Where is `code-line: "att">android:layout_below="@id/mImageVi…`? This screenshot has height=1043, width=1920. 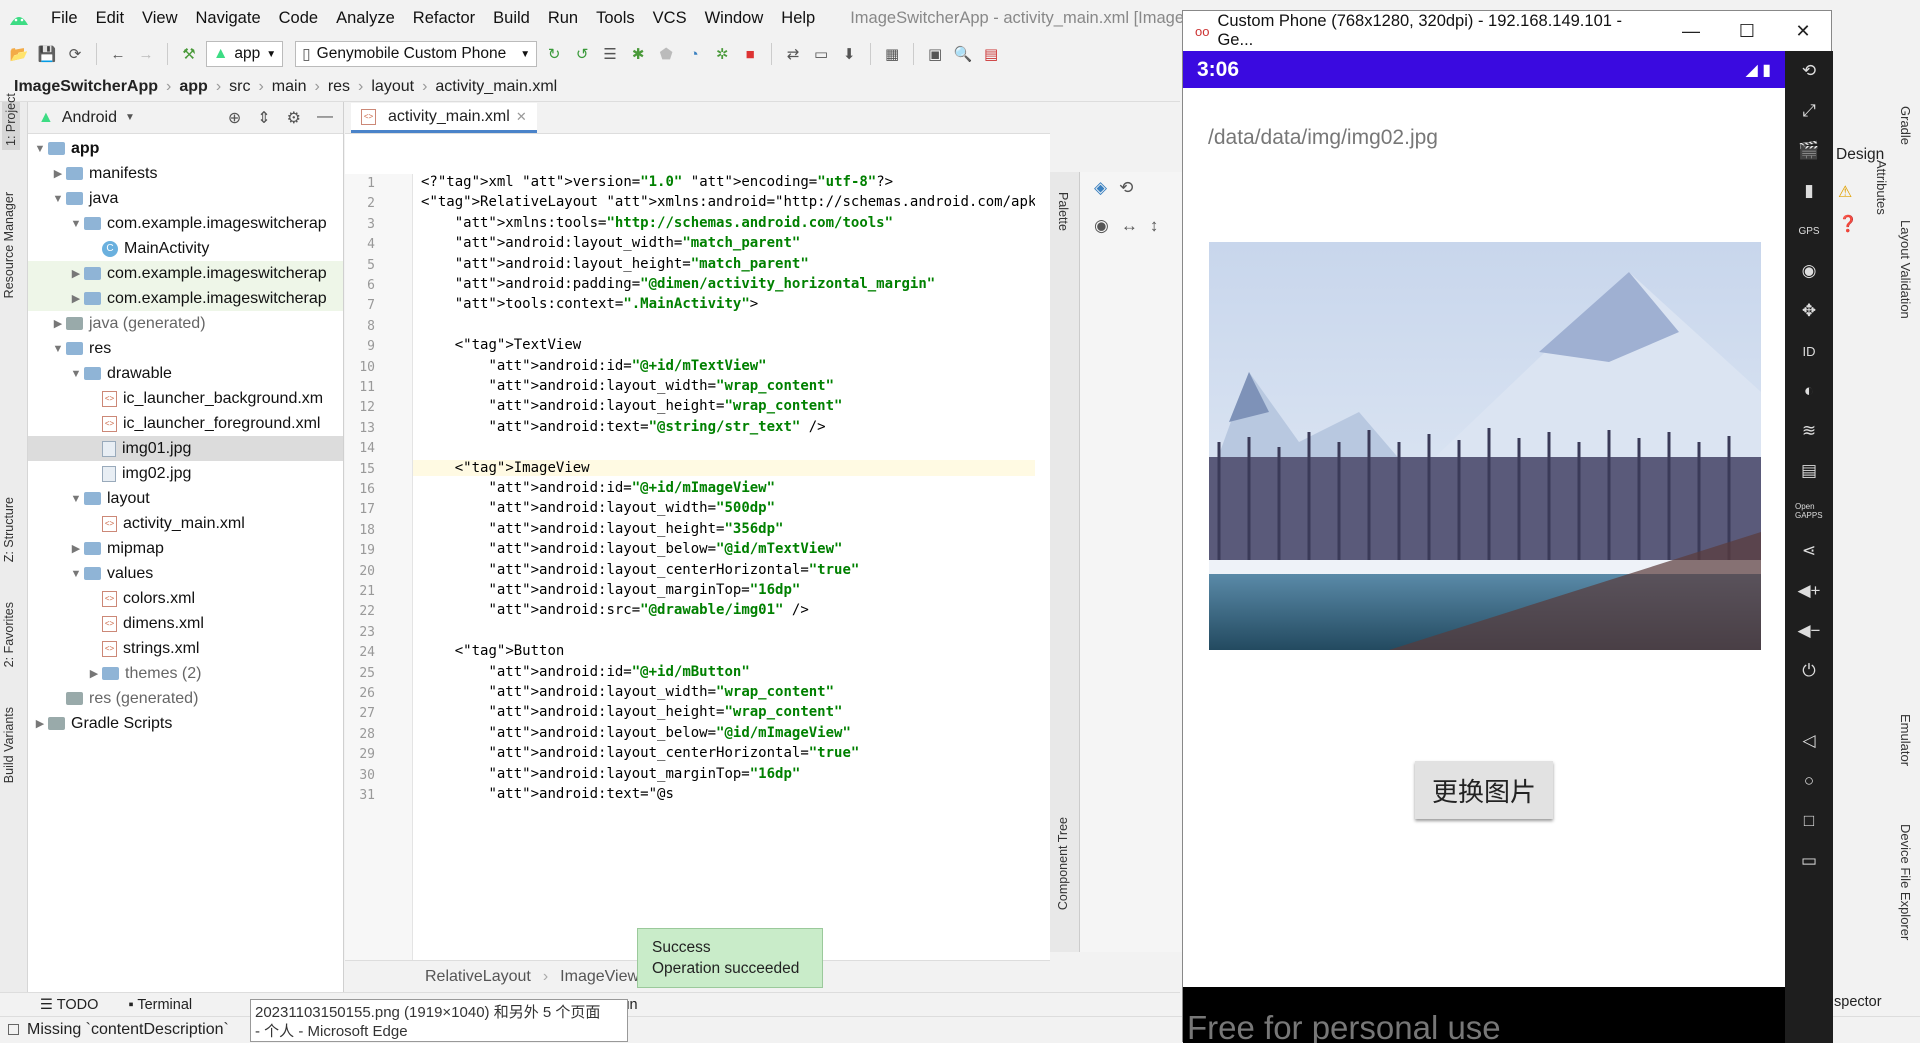
code-line: "att">android:layout_below="@id/mImageVi… is located at coordinates (635, 733).